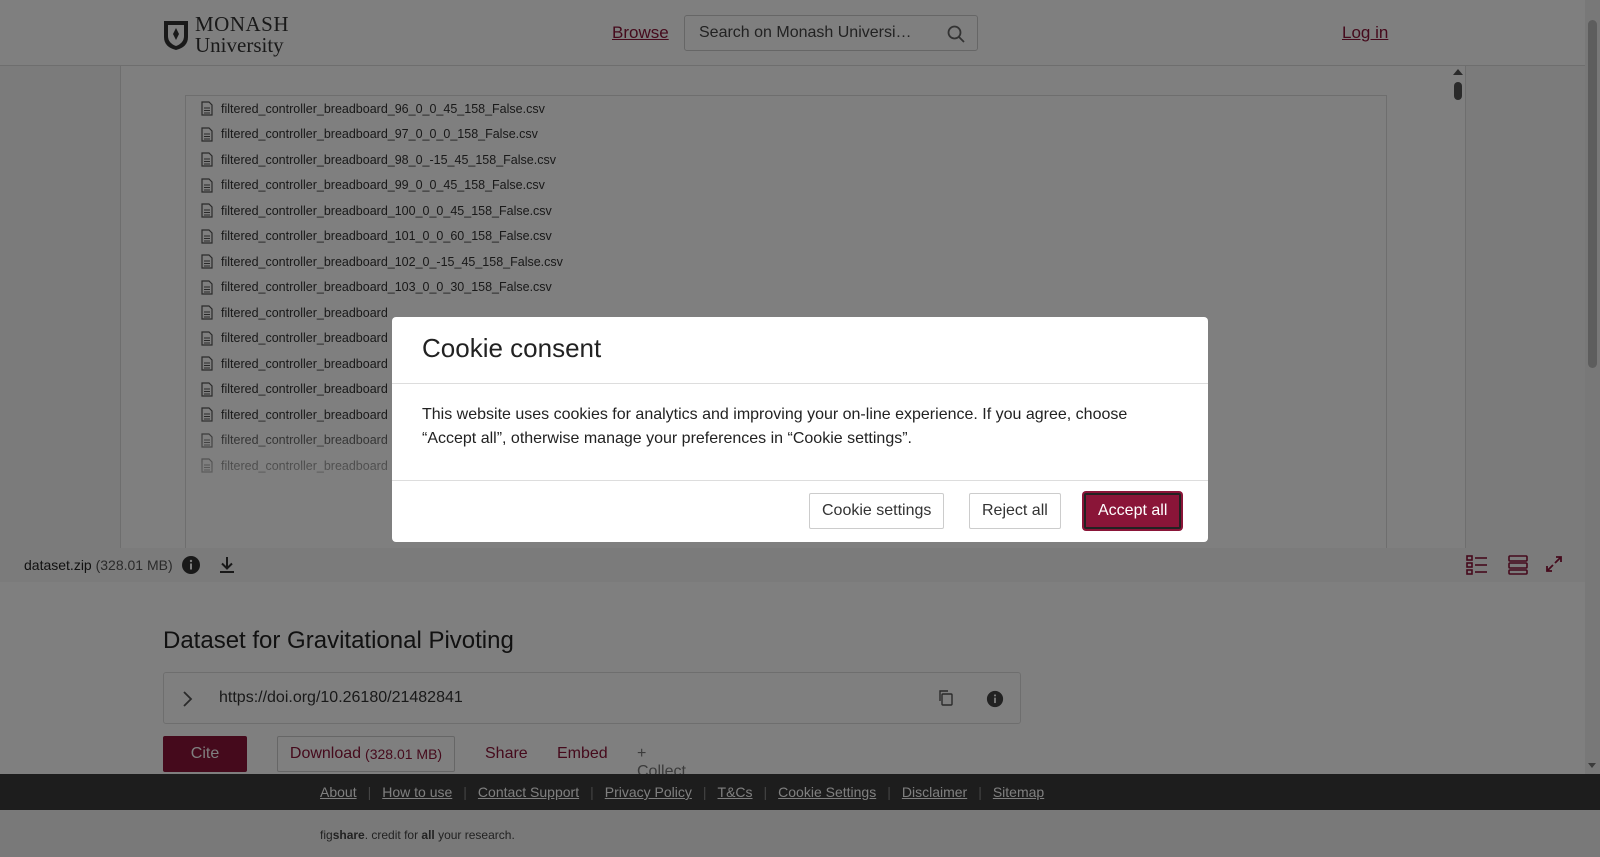  What do you see at coordinates (877, 511) in the screenshot?
I see `cookie-settings-button: Cookie settings` at bounding box center [877, 511].